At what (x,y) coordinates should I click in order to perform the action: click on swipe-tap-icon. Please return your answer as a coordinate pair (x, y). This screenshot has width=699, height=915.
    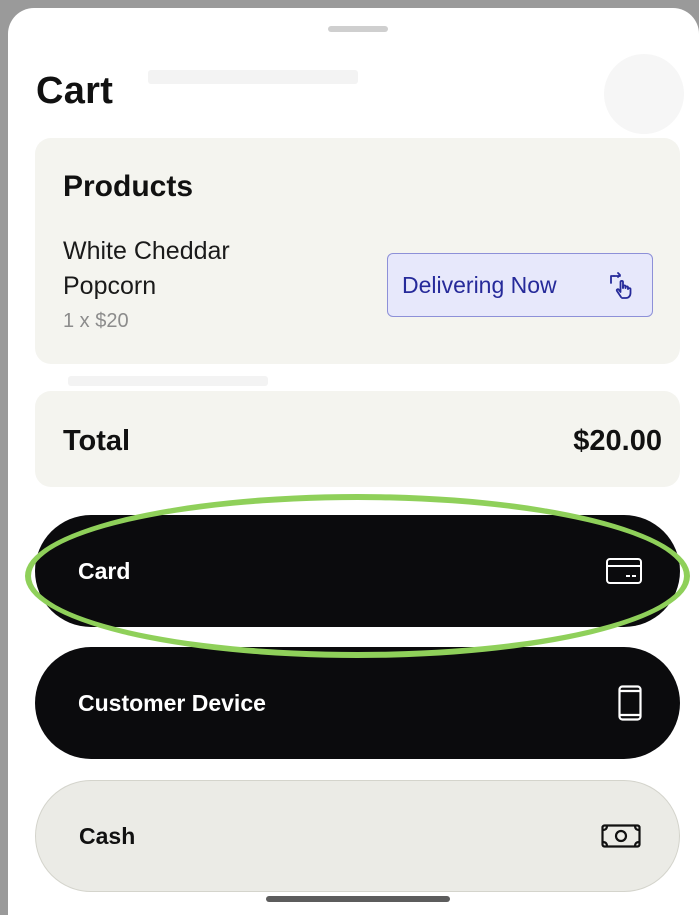
    Looking at the image, I should click on (621, 285).